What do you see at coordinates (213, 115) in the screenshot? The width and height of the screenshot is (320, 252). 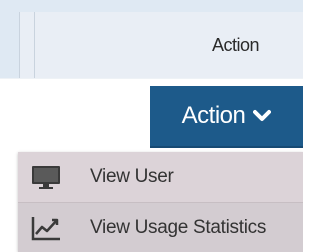 I see `action-button-label: Action` at bounding box center [213, 115].